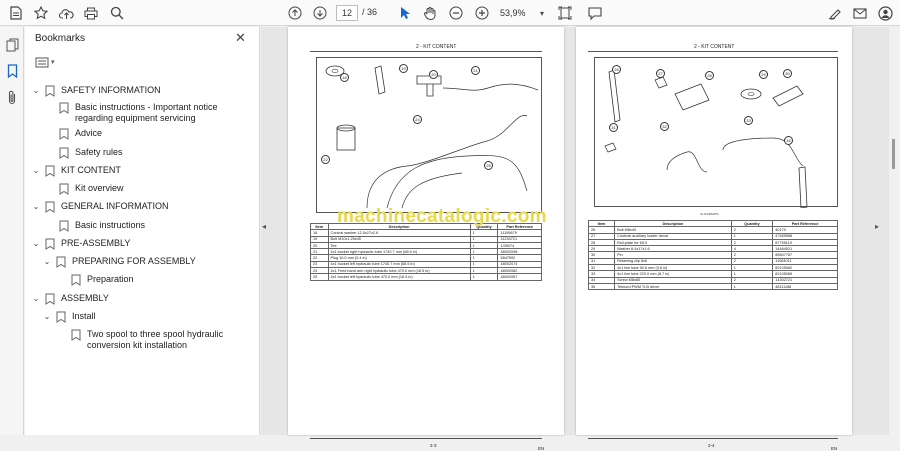  Describe the element at coordinates (150, 134) in the screenshot. I see `bookmark-item: Advice` at that location.